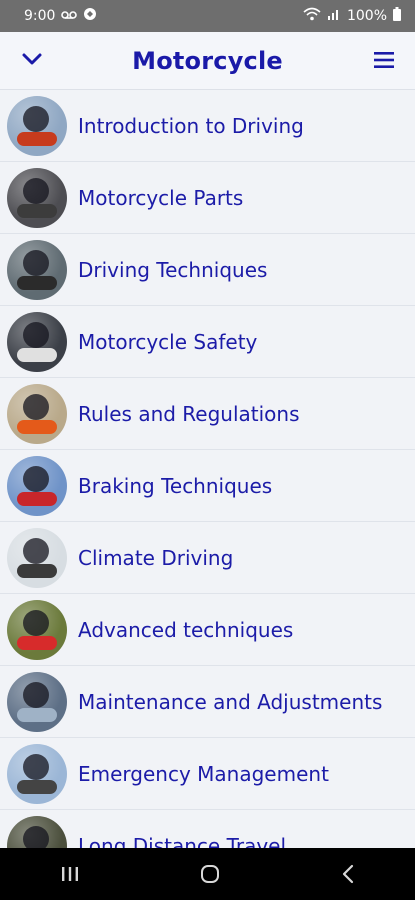  What do you see at coordinates (191, 125) in the screenshot?
I see `list-item-label: Introduction to Driving` at bounding box center [191, 125].